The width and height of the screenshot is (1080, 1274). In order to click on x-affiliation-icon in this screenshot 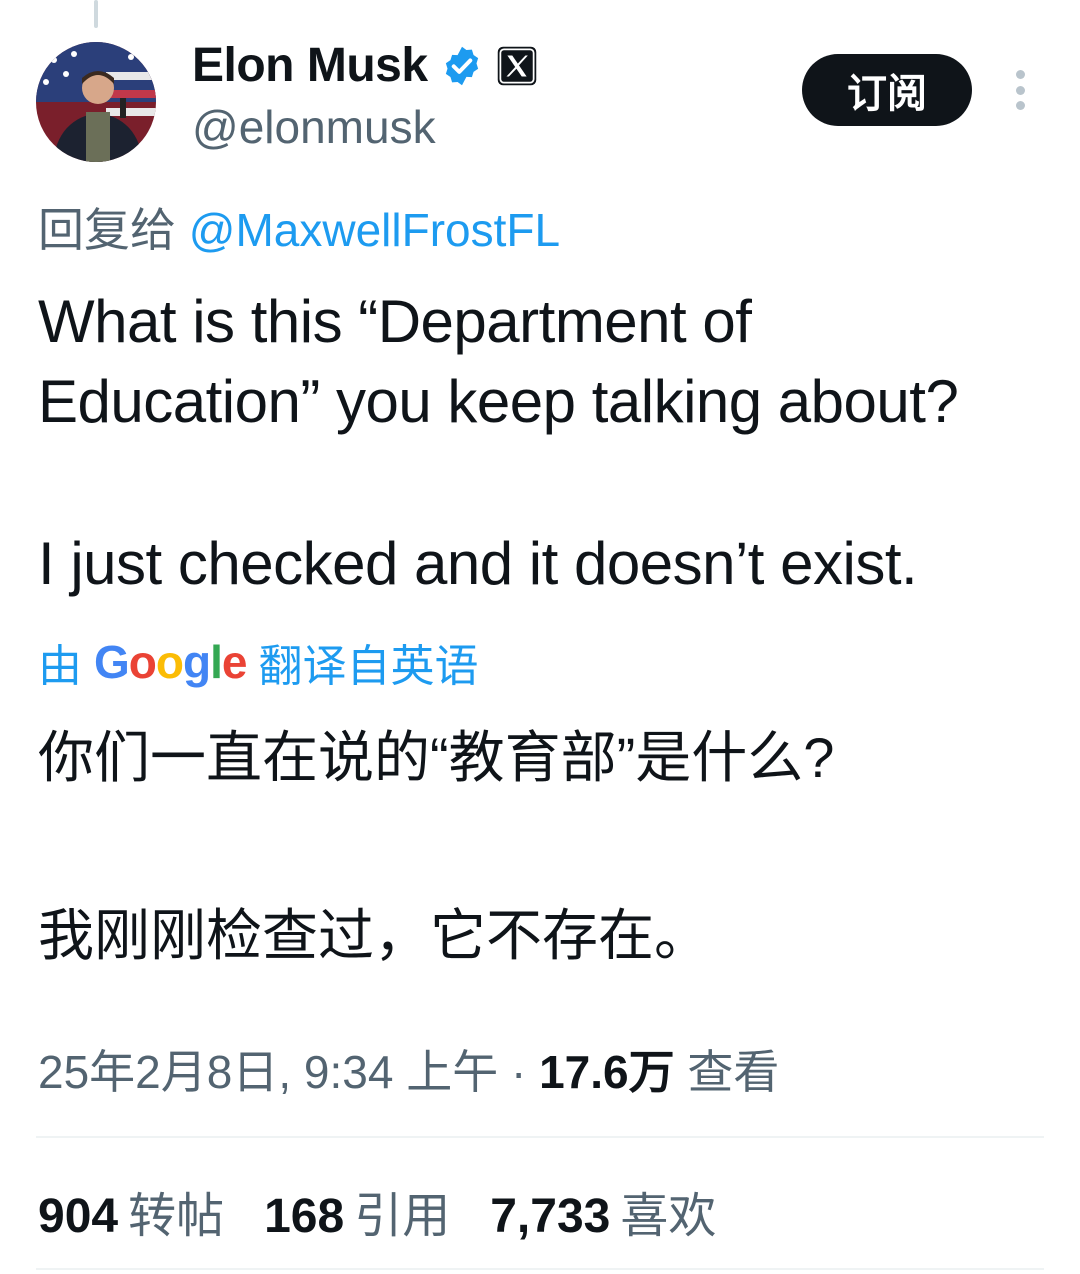, I will do `click(517, 66)`.